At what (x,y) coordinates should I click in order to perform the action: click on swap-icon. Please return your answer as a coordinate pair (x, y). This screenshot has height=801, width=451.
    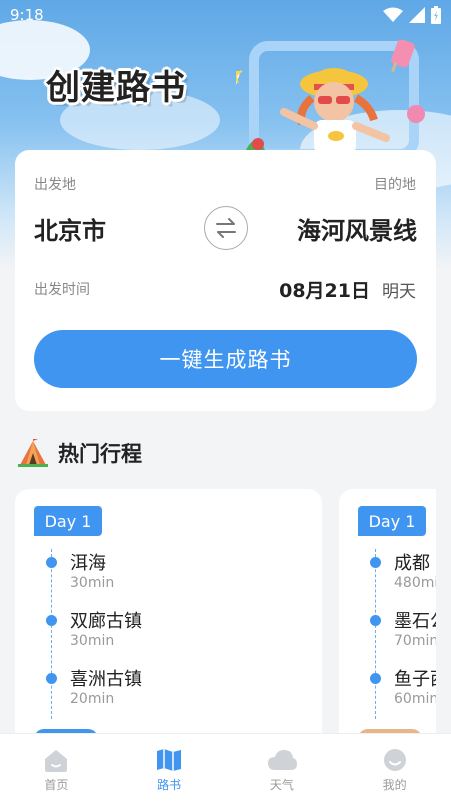
    Looking at the image, I should click on (226, 228).